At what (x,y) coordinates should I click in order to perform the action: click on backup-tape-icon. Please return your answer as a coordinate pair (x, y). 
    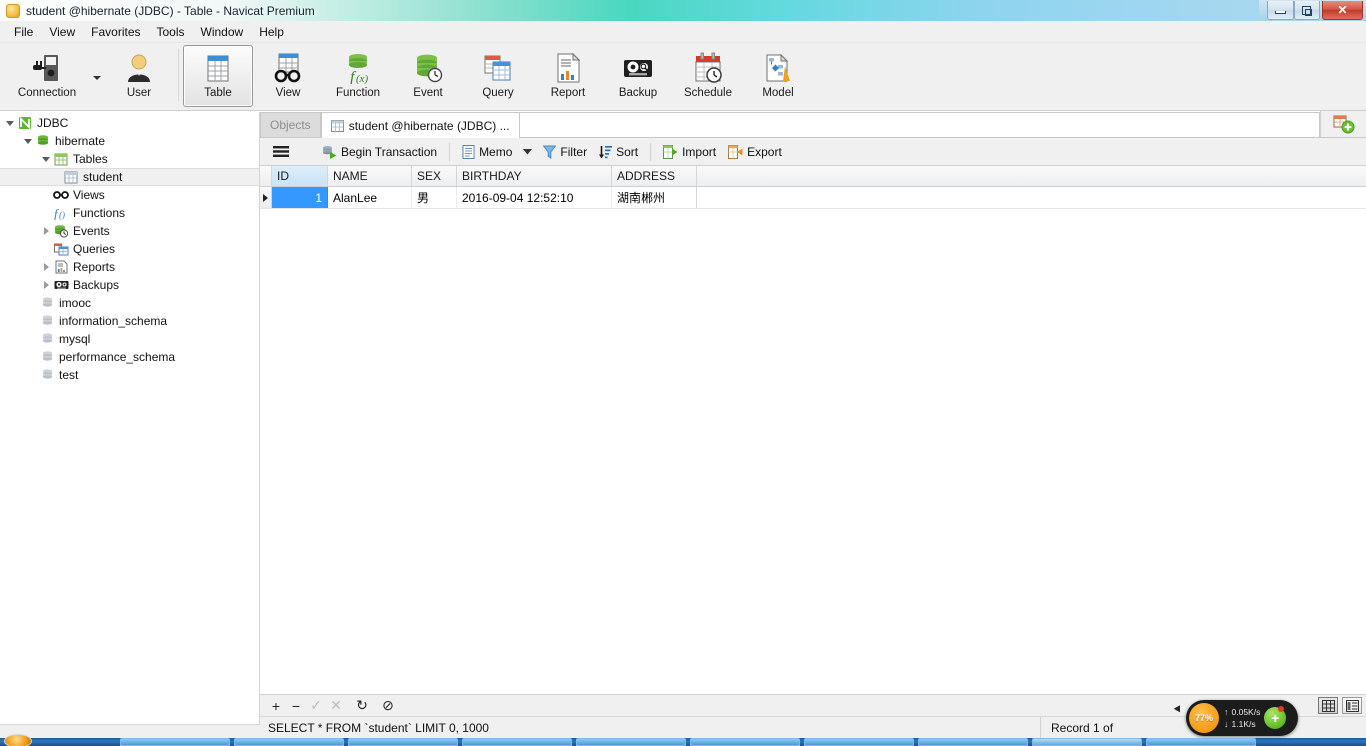
    Looking at the image, I should click on (638, 68).